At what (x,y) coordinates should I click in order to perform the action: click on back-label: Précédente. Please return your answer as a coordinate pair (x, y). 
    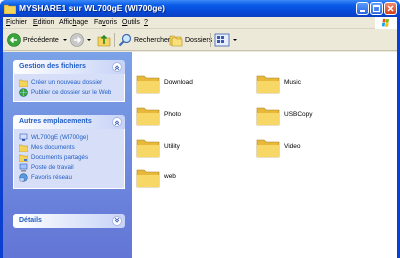
    Looking at the image, I should click on (41, 40).